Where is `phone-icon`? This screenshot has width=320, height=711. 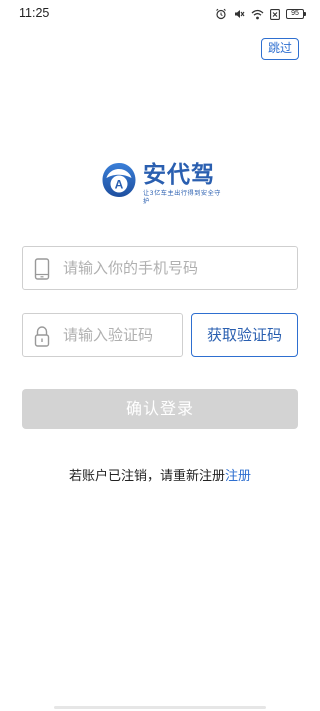 phone-icon is located at coordinates (42, 269).